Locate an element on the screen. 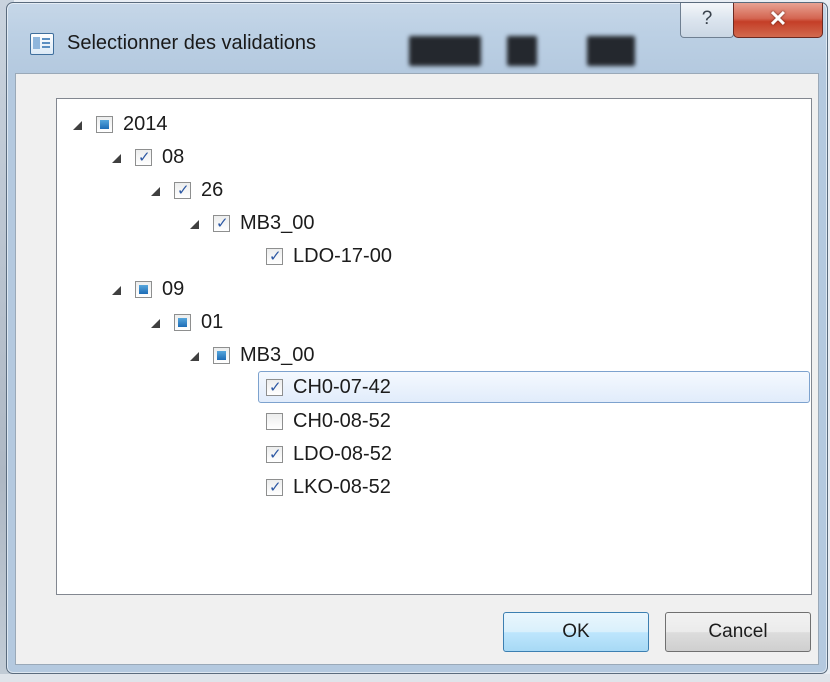  tree-node-label: 08 is located at coordinates (173, 156).